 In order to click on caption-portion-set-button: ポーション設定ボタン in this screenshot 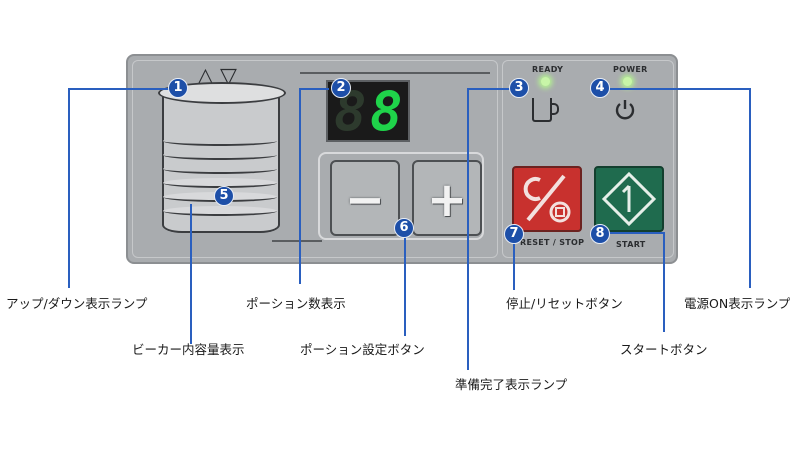, I will do `click(362, 349)`.